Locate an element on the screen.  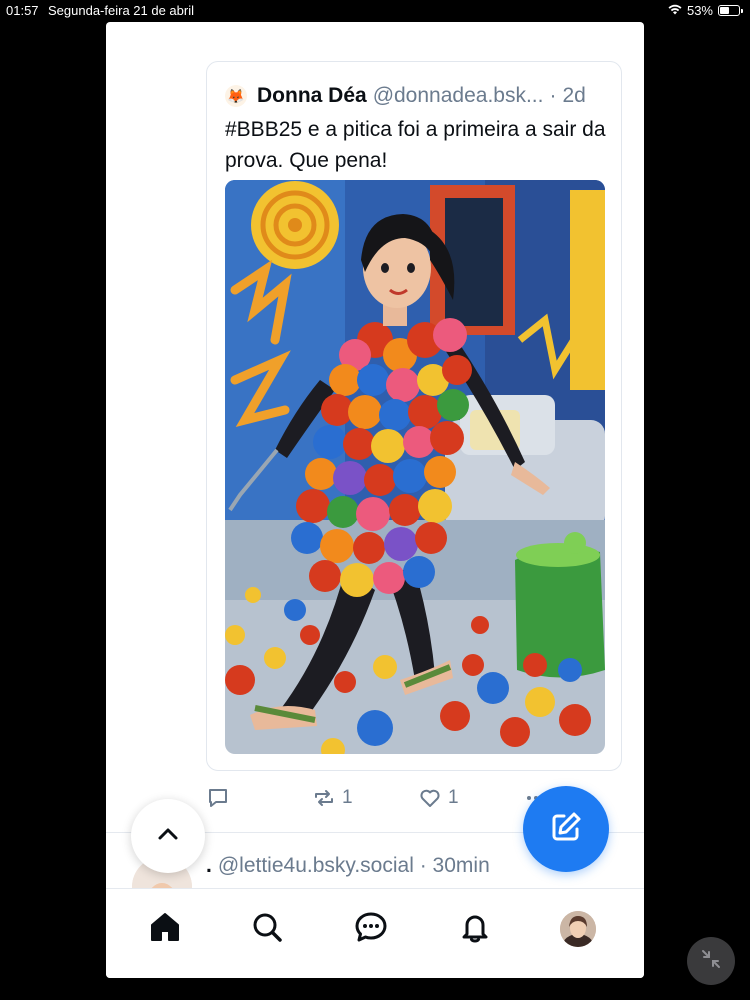
tab-home is located at coordinates (165, 929).